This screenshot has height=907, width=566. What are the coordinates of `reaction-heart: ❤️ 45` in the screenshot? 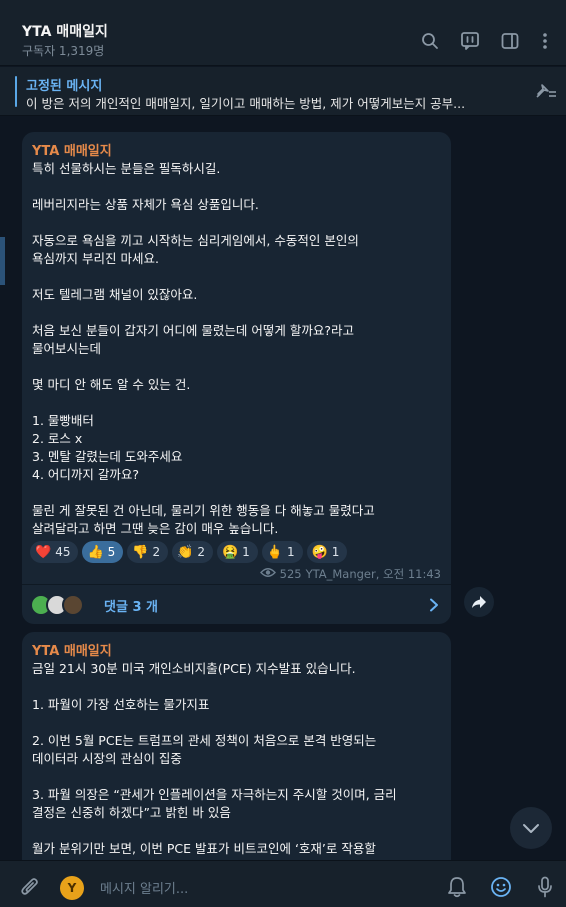 It's located at (54, 552).